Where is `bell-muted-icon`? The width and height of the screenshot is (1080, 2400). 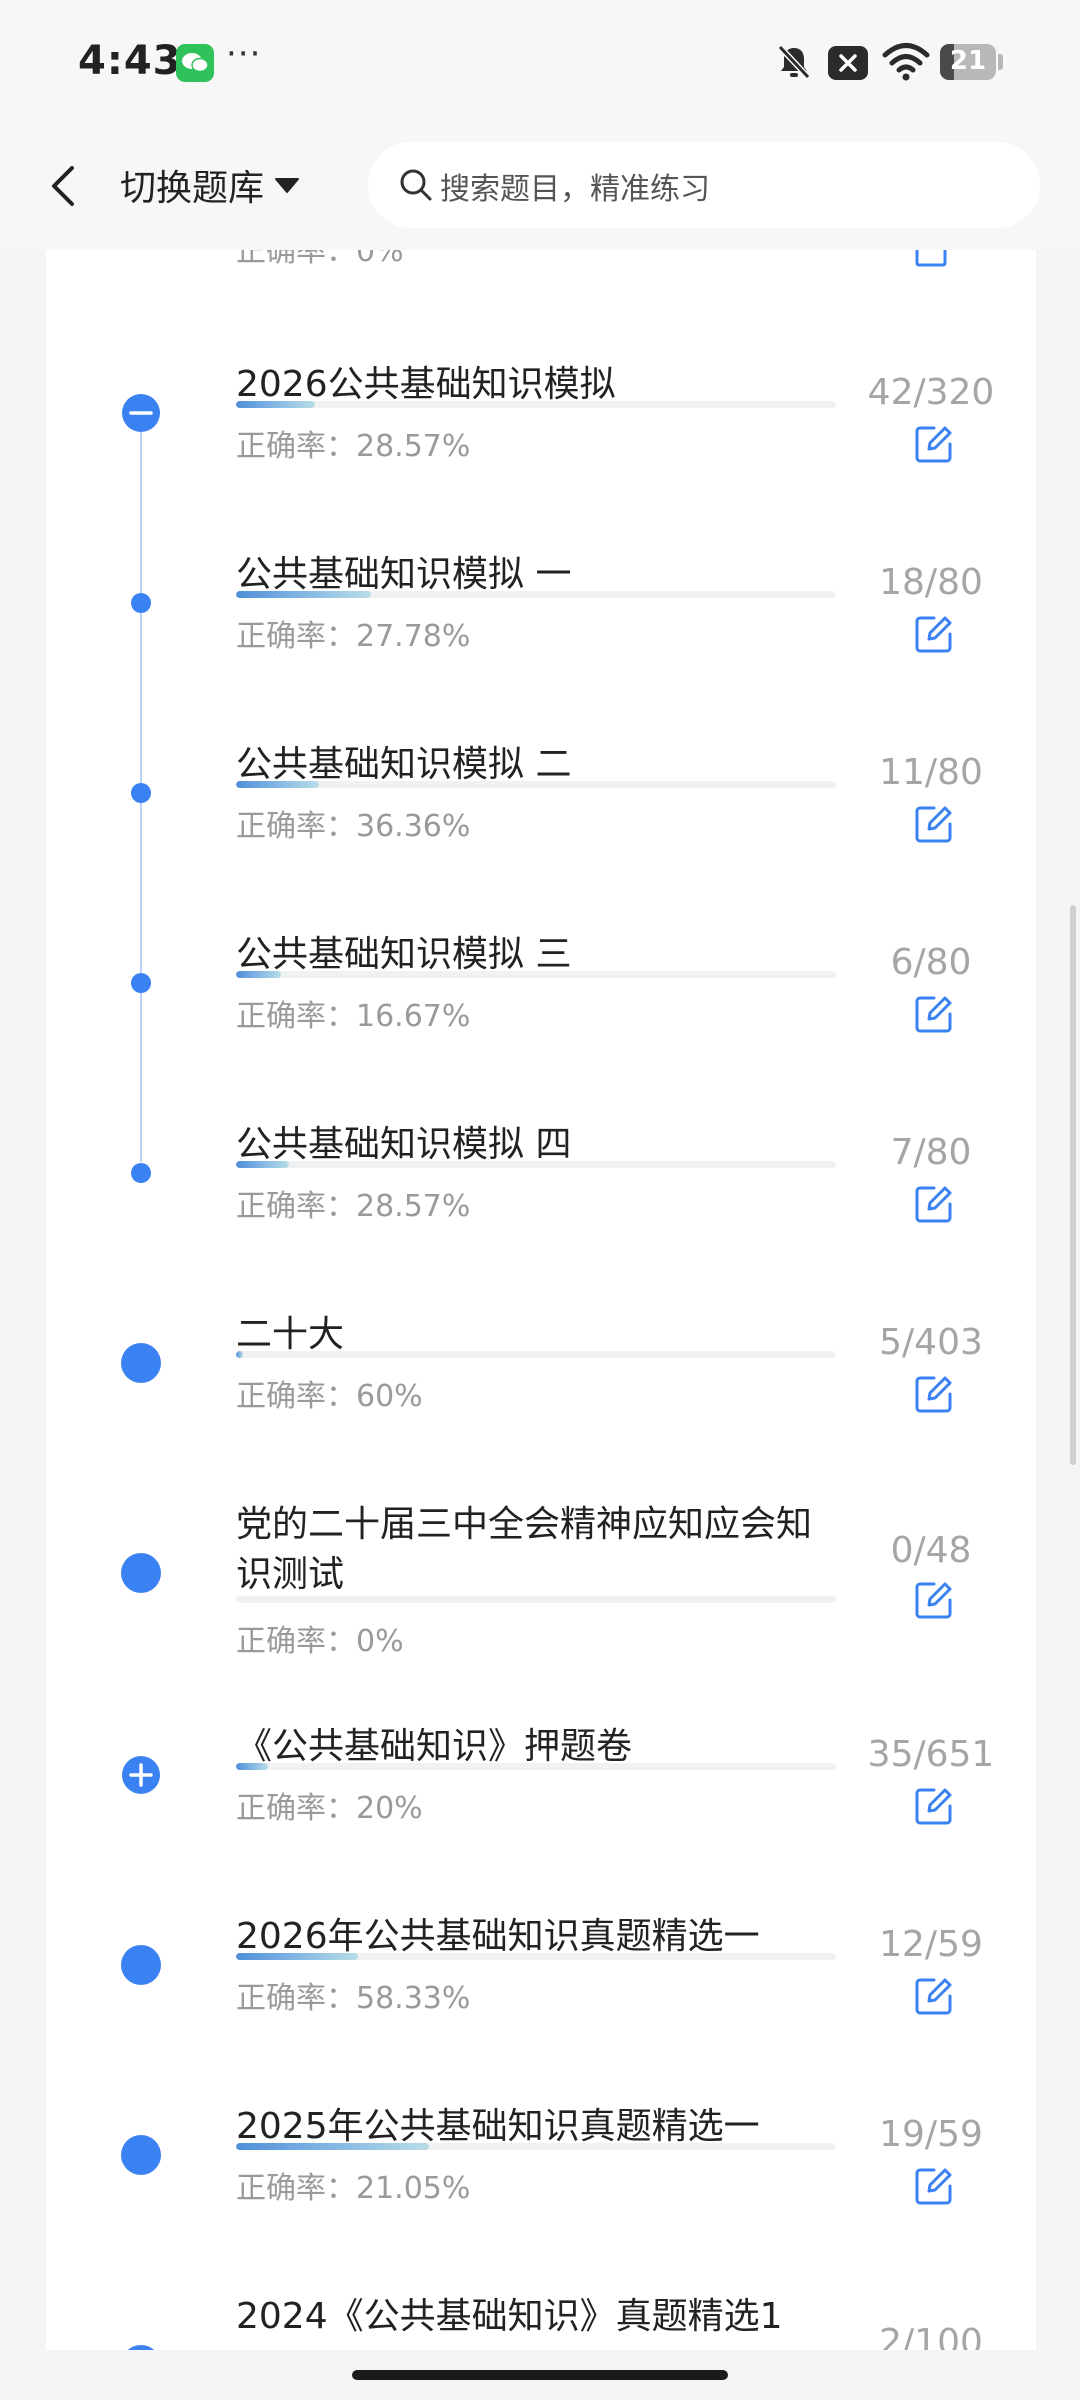 bell-muted-icon is located at coordinates (794, 64).